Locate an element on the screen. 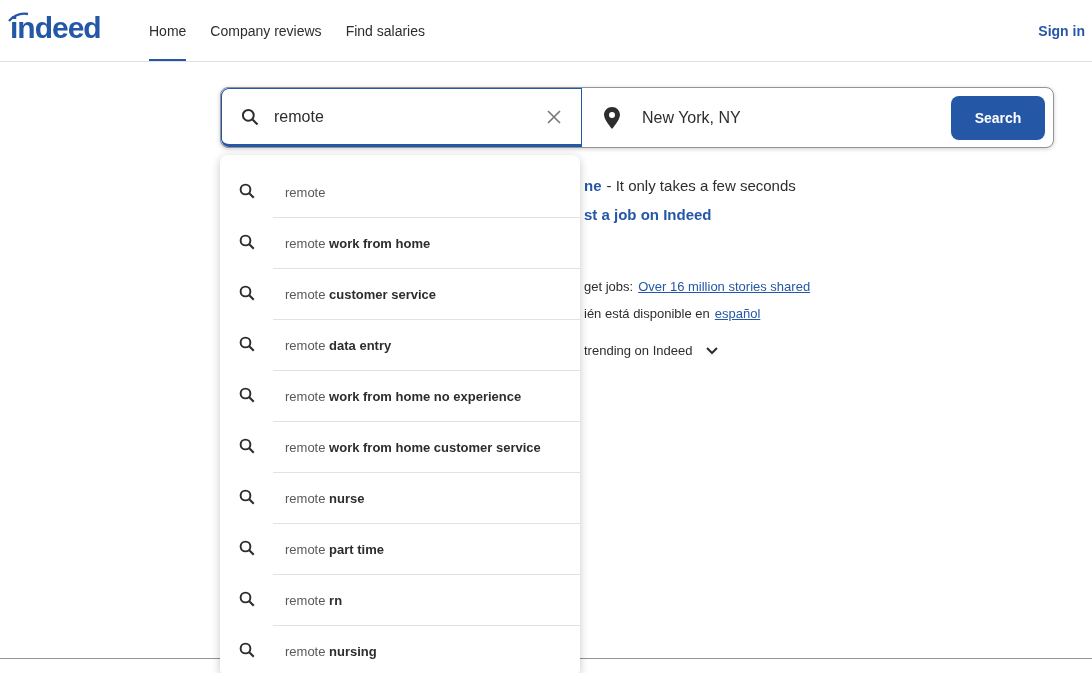 The height and width of the screenshot is (673, 1092). suggestion-item: remote work from home customer service is located at coordinates (413, 447).